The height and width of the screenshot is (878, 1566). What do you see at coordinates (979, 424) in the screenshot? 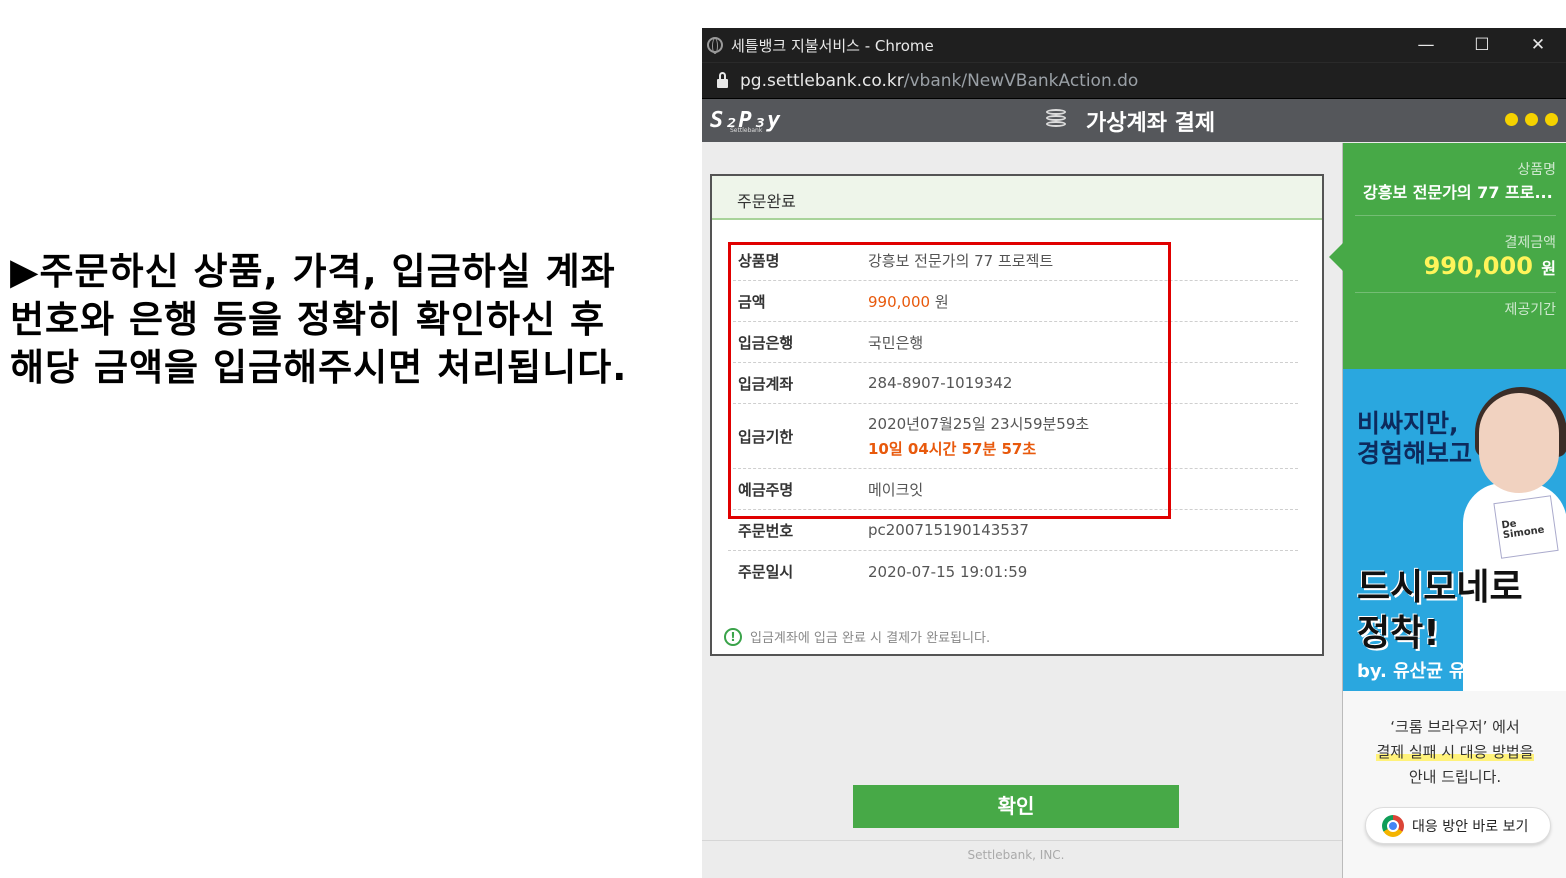
I see `deadline-date: 2020년07월25일 23시59분59초` at bounding box center [979, 424].